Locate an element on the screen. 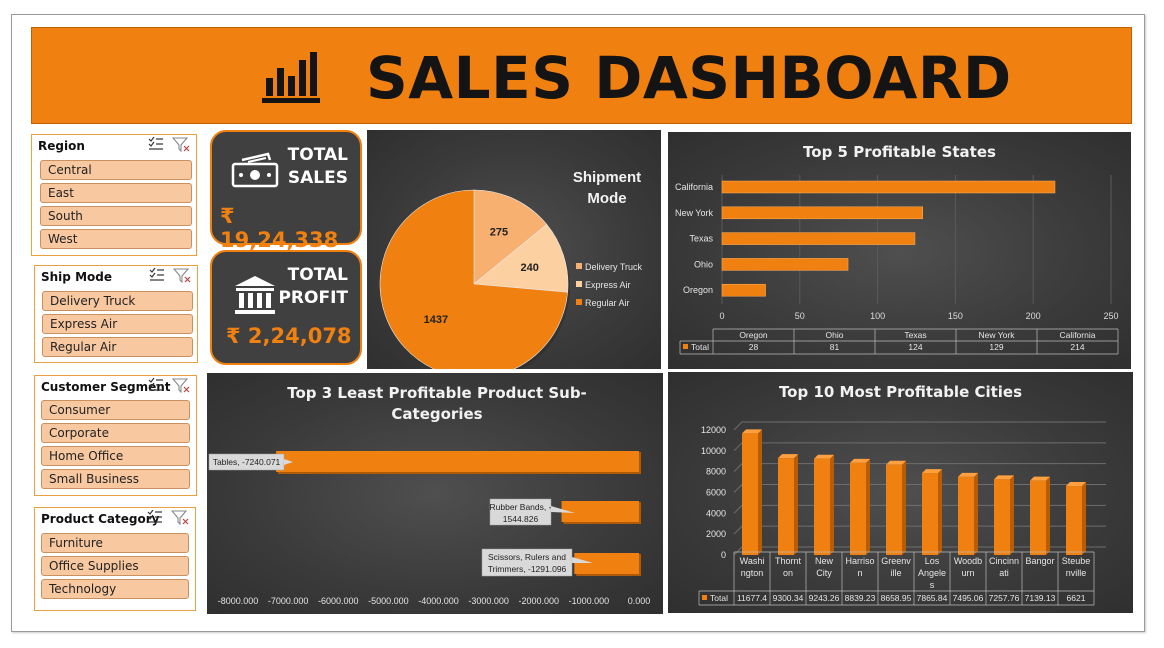 This screenshot has height=648, width=1164. table-cell: 81 is located at coordinates (835, 347).